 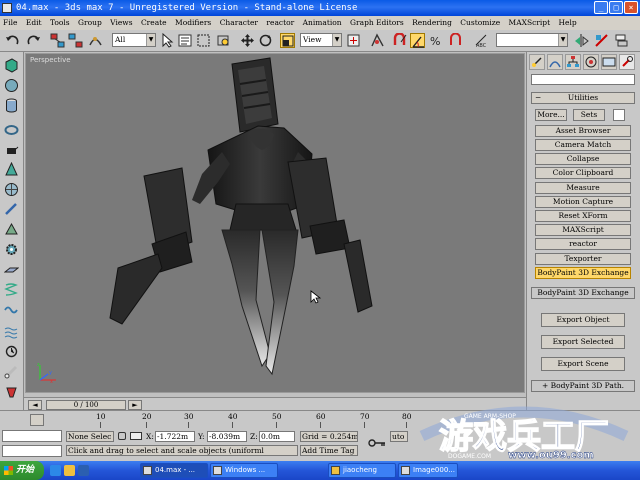 What do you see at coordinates (11, 289) in the screenshot?
I see `create-helix-icon` at bounding box center [11, 289].